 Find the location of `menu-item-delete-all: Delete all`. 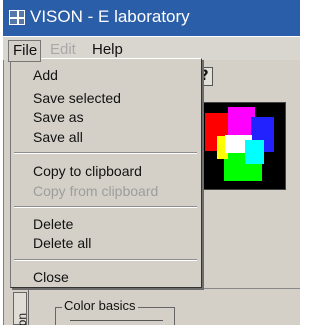

menu-item-delete-all: Delete all is located at coordinates (62, 243).